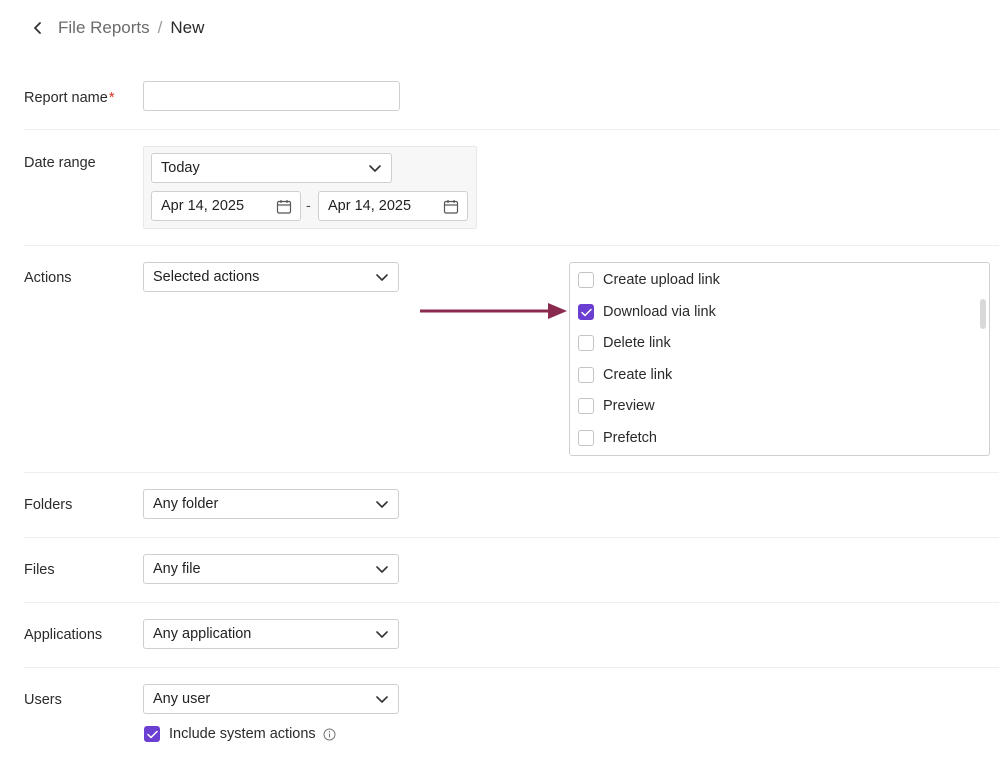 This screenshot has height=771, width=999. I want to click on report-name-input, so click(271, 96).